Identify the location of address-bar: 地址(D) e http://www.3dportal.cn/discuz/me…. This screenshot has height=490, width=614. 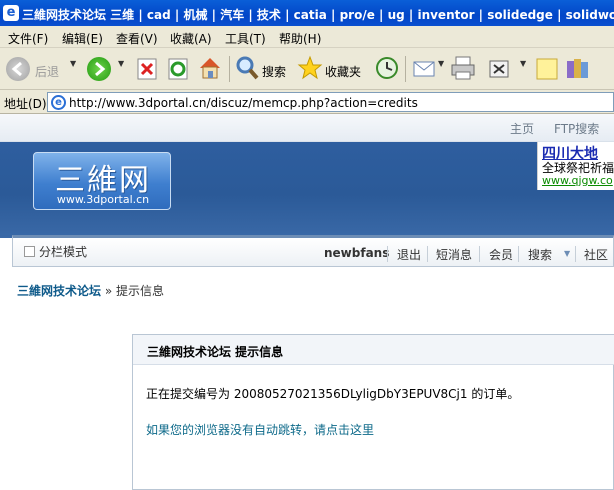
(307, 102).